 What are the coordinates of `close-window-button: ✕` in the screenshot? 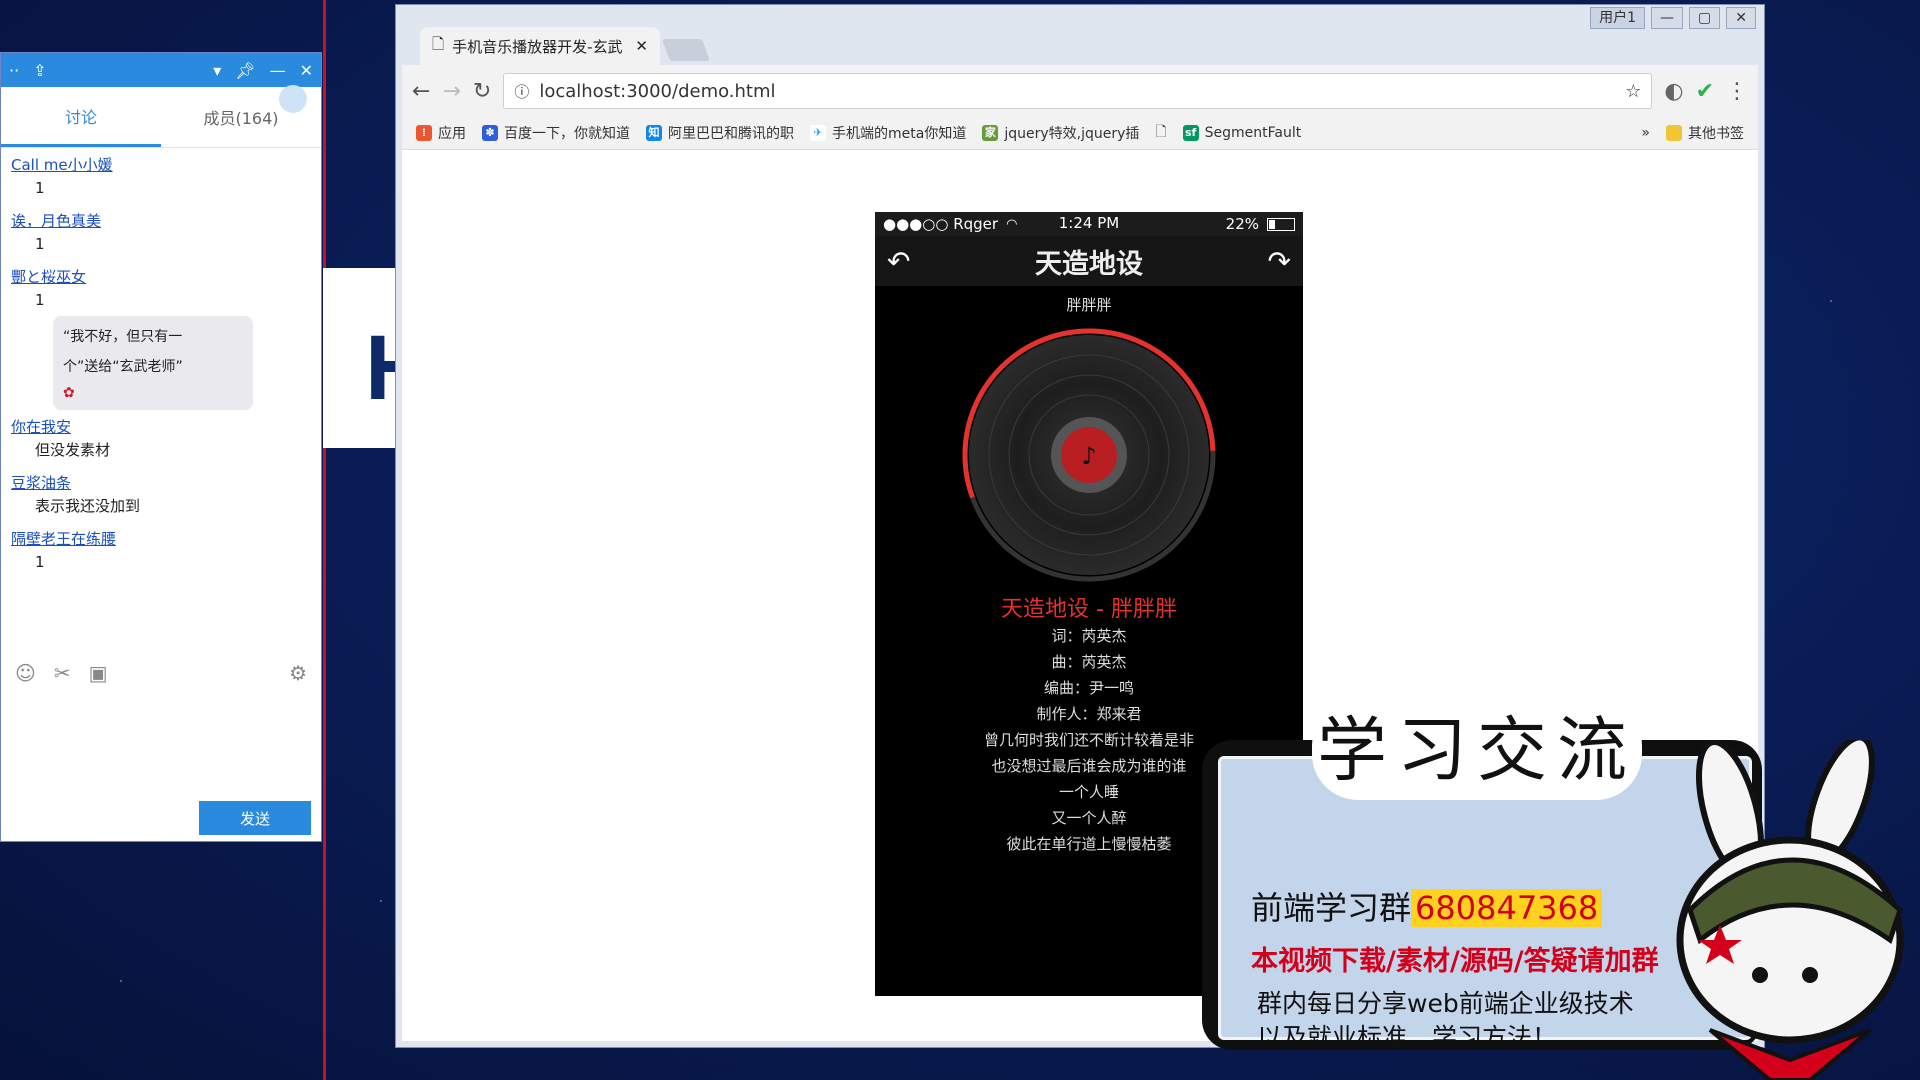 It's located at (1741, 18).